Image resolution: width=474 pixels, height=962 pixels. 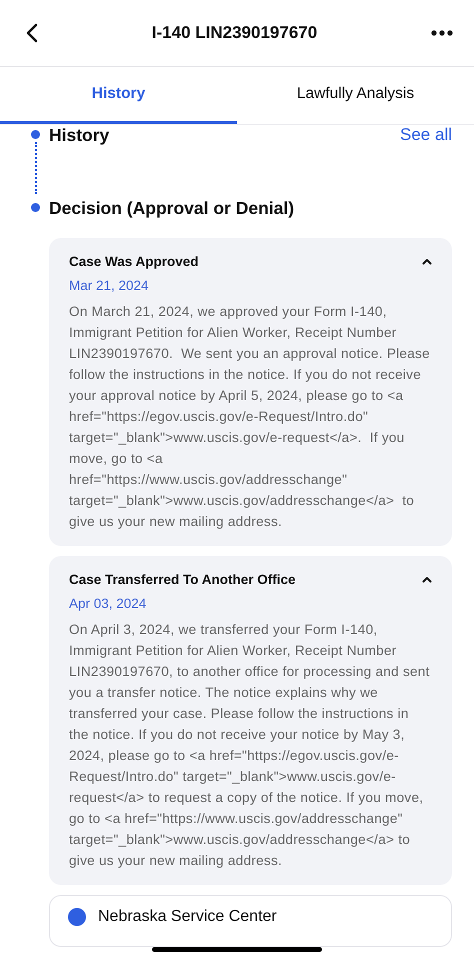 I want to click on more-icon, so click(x=442, y=33).